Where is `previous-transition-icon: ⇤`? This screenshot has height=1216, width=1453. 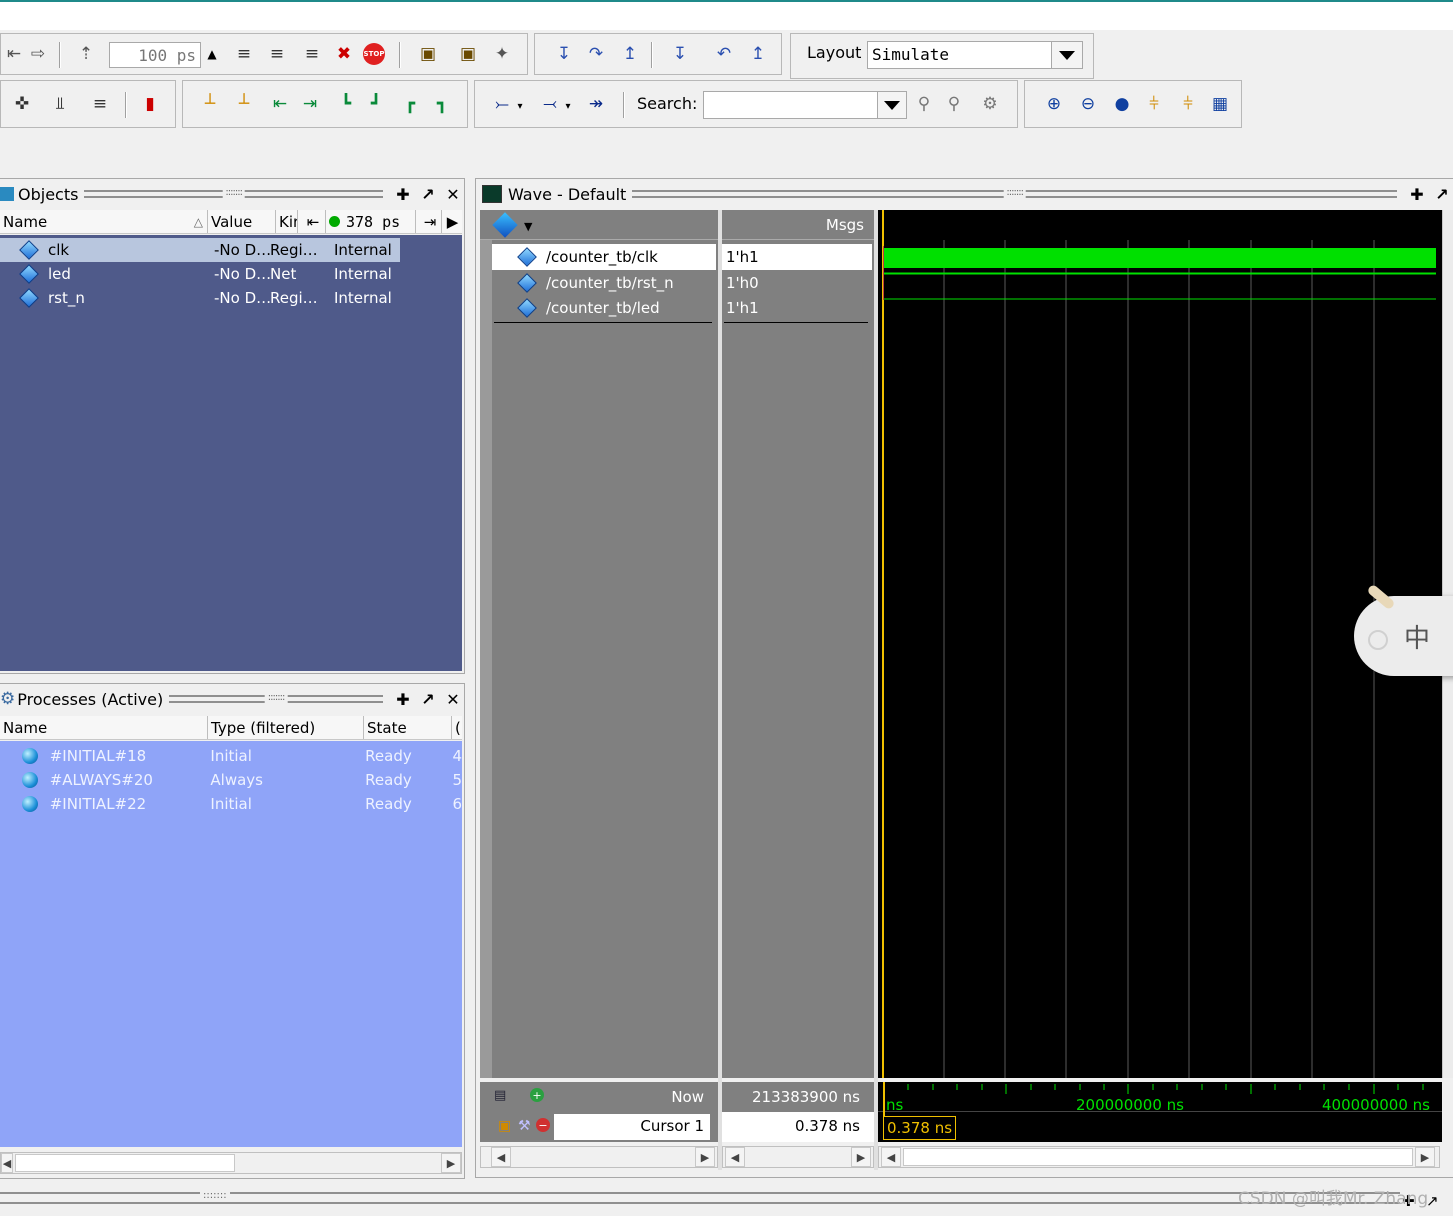 previous-transition-icon: ⇤ is located at coordinates (280, 104).